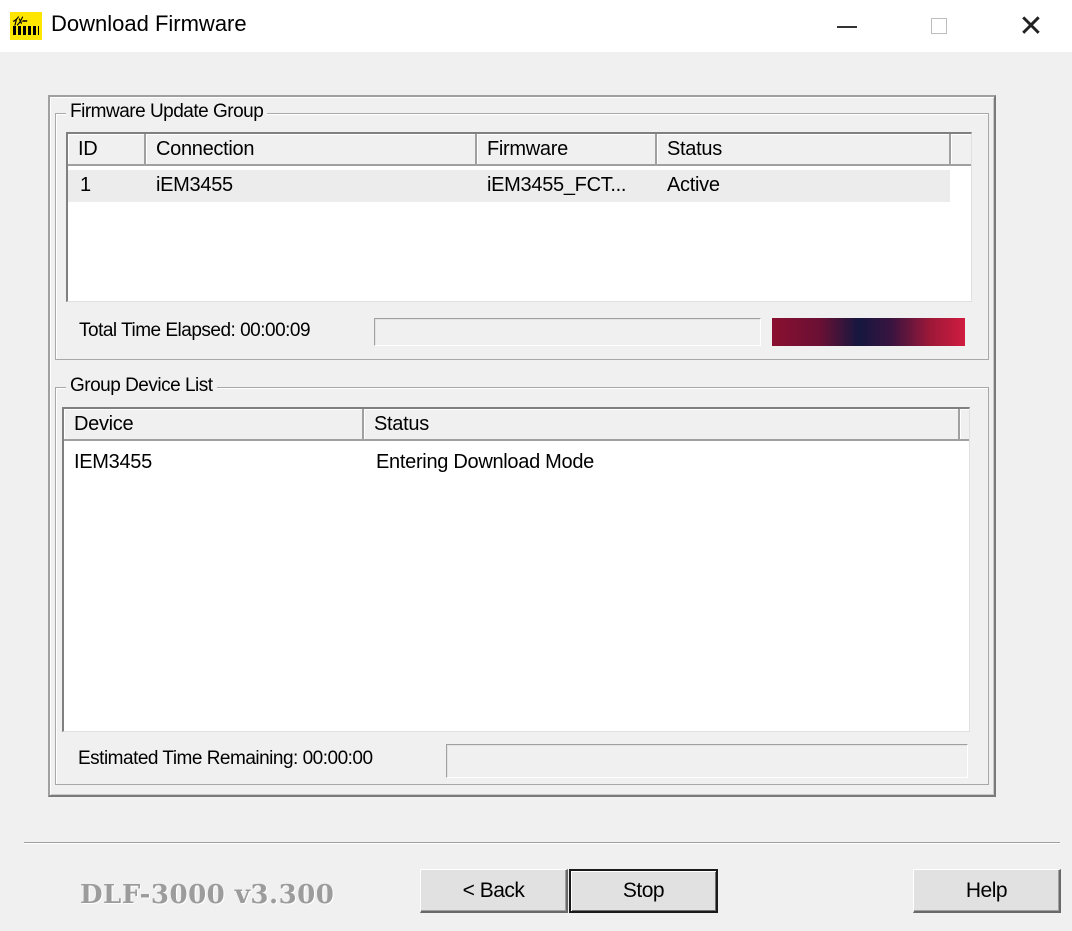 The height and width of the screenshot is (931, 1072). I want to click on column-id: ID, so click(107, 150).